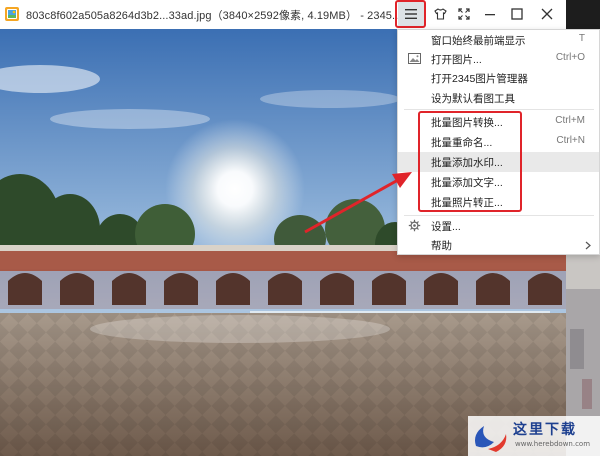 The height and width of the screenshot is (456, 600). I want to click on menu-item-always-on-top: 窗口始终最前端显示 T, so click(498, 40).